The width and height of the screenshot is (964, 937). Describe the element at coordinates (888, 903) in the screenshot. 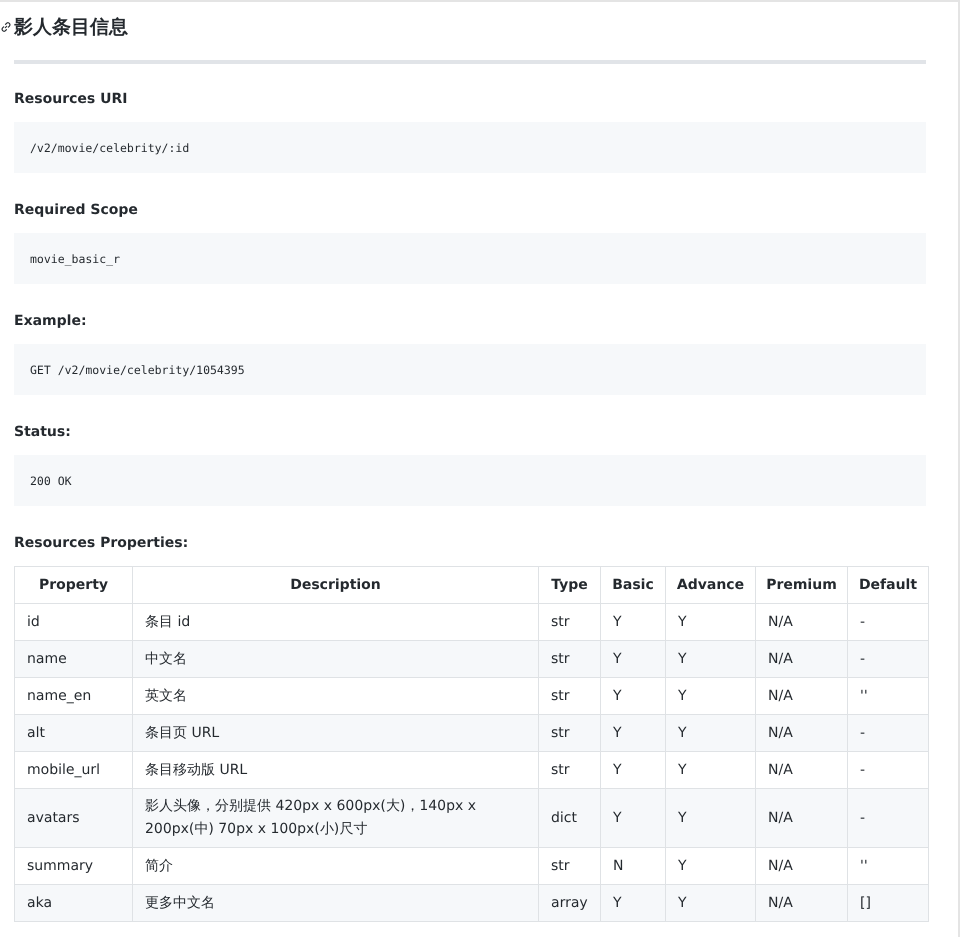

I see `table-cell: []` at that location.